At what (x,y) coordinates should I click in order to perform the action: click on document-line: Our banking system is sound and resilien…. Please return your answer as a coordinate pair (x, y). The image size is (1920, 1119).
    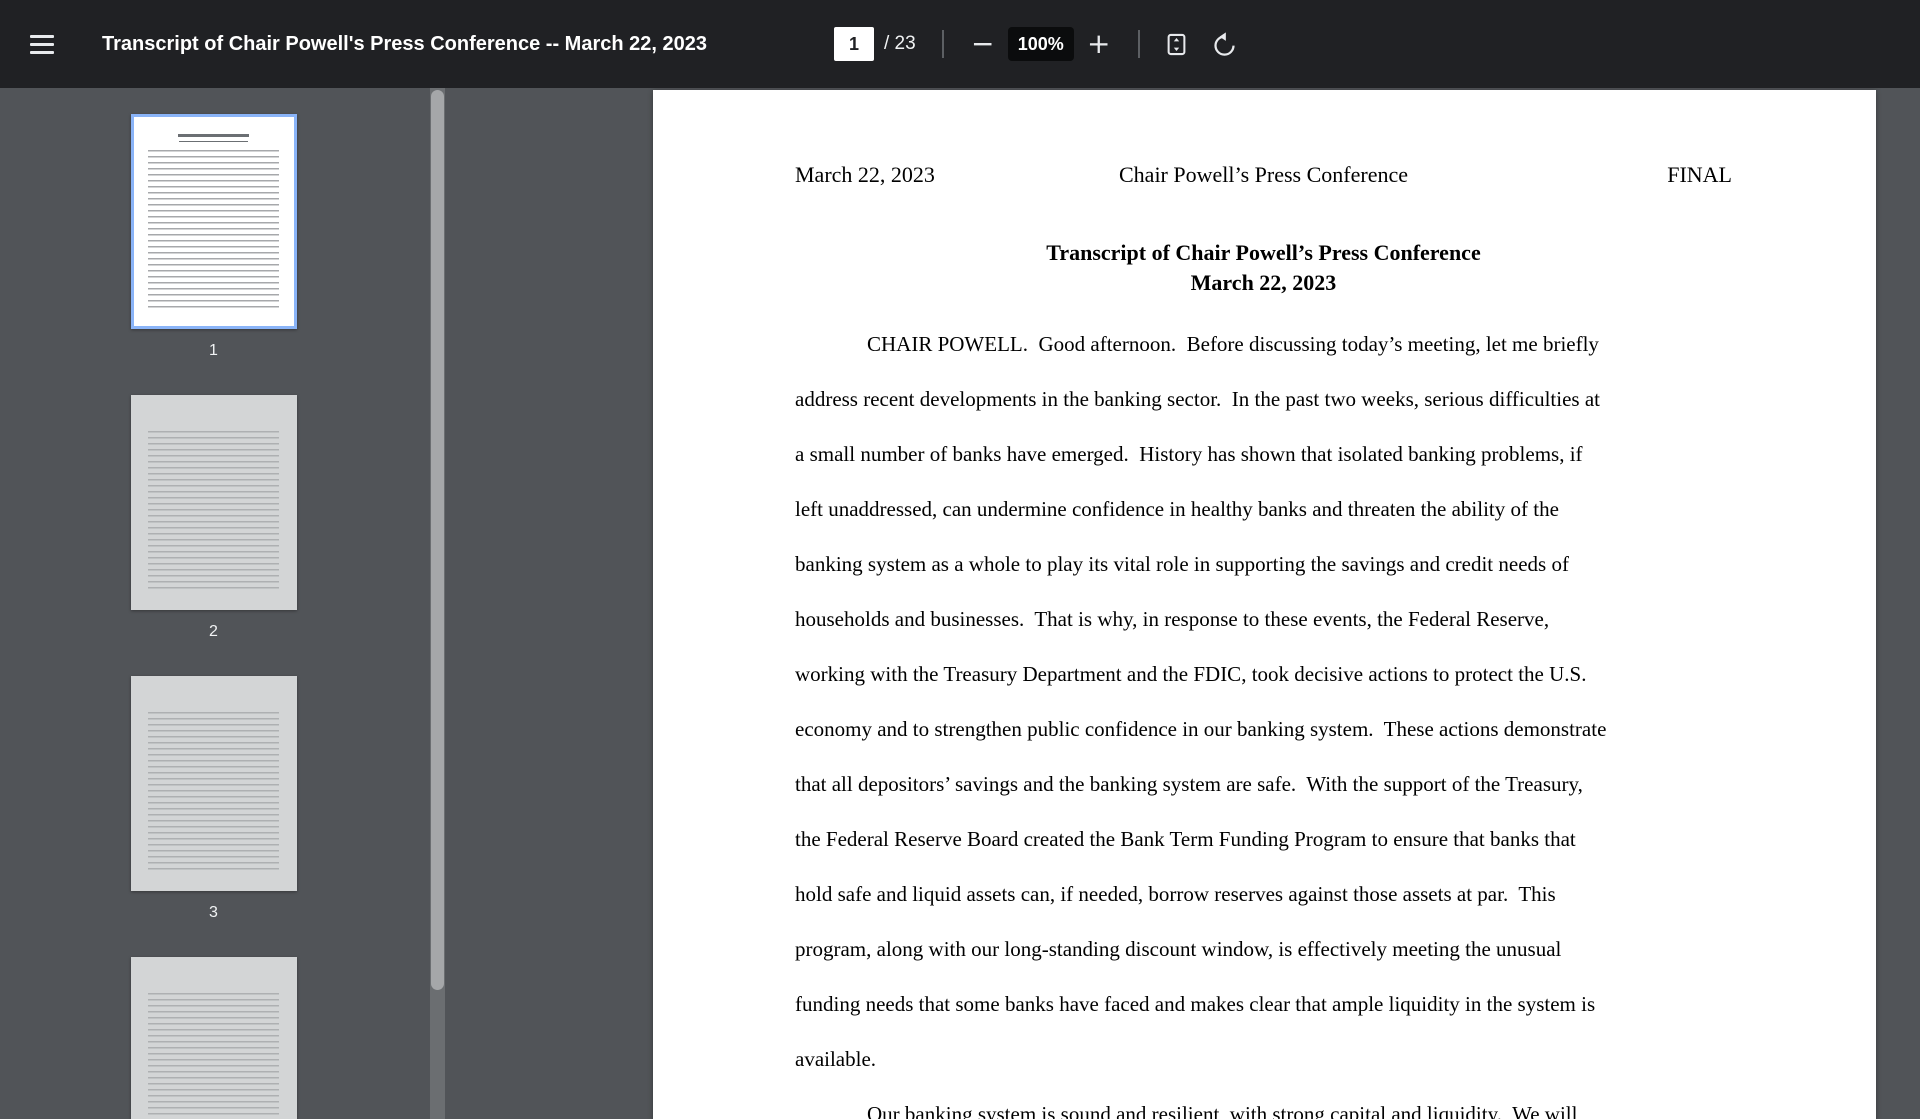
    Looking at the image, I should click on (1222, 1110).